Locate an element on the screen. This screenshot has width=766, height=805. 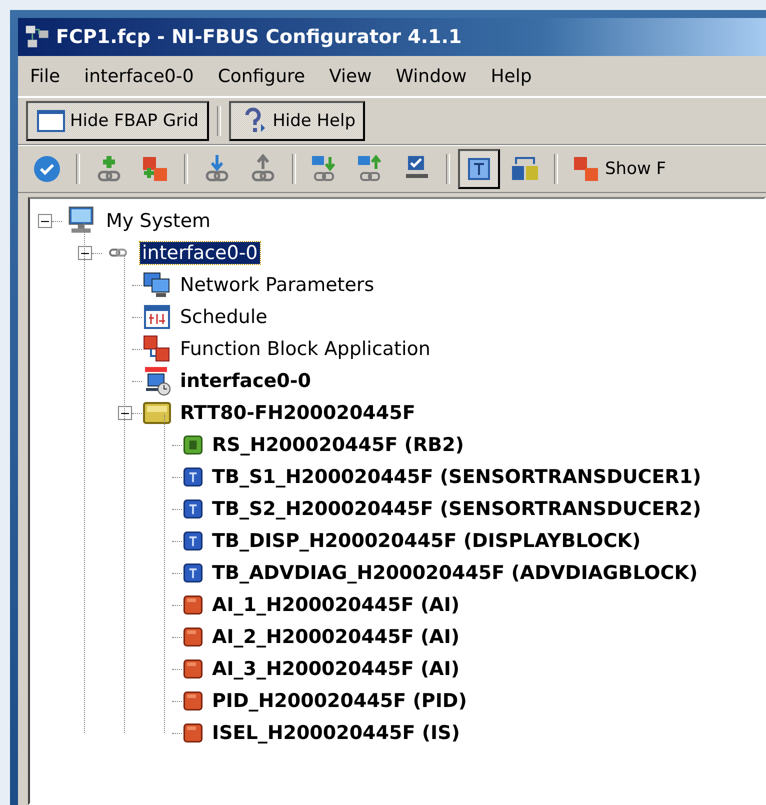
tree-item: TB_ADVDIAG_H200020445F (ADVDIAGBLOCK) is located at coordinates (455, 573).